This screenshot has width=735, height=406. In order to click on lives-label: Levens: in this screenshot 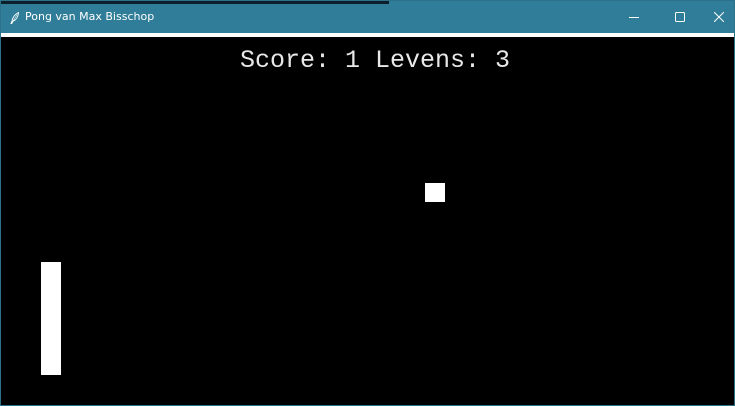, I will do `click(428, 60)`.